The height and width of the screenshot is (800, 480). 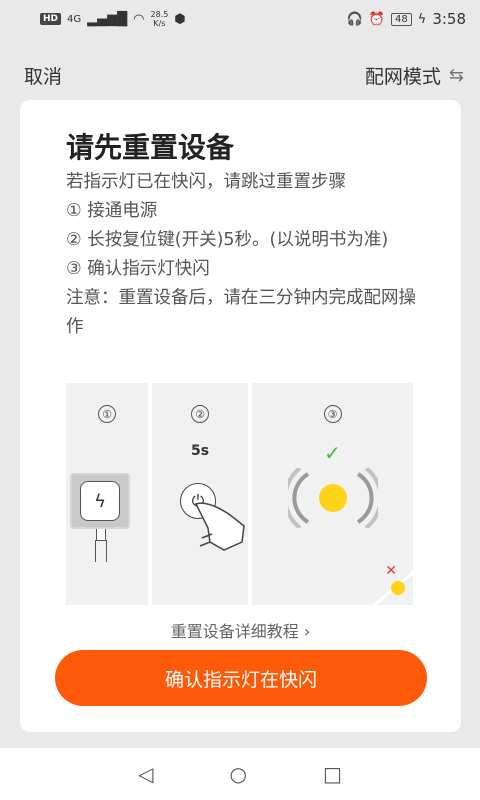 What do you see at coordinates (139, 19) in the screenshot?
I see `wifi-icon: ◠` at bounding box center [139, 19].